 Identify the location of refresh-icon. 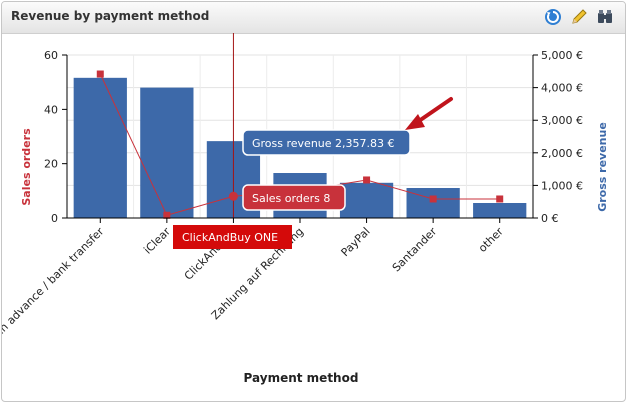
(553, 17).